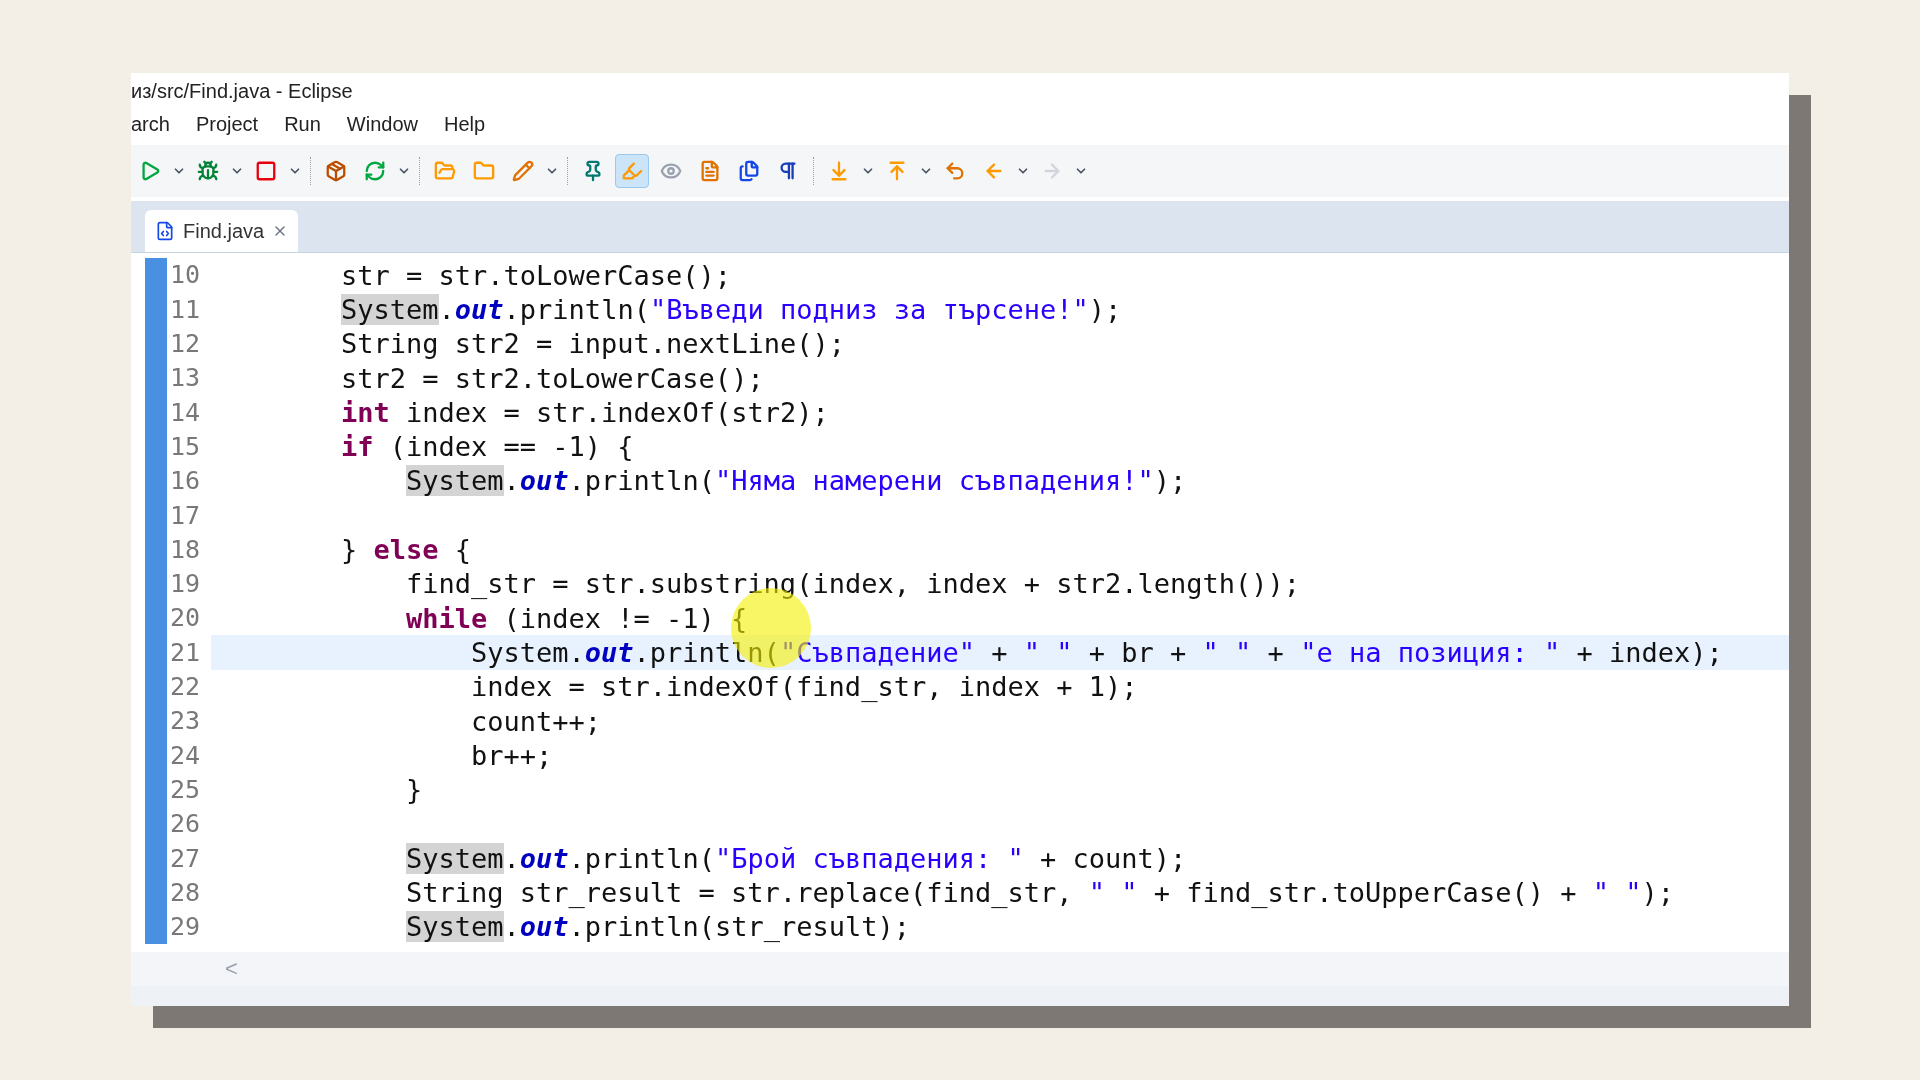 The height and width of the screenshot is (1080, 1920). I want to click on code-text: while (index != -1) {, so click(577, 618).